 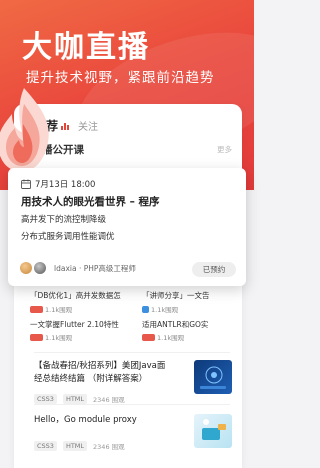 I want to click on course-topic-1: 高并发下的流控制降级, so click(x=64, y=220).